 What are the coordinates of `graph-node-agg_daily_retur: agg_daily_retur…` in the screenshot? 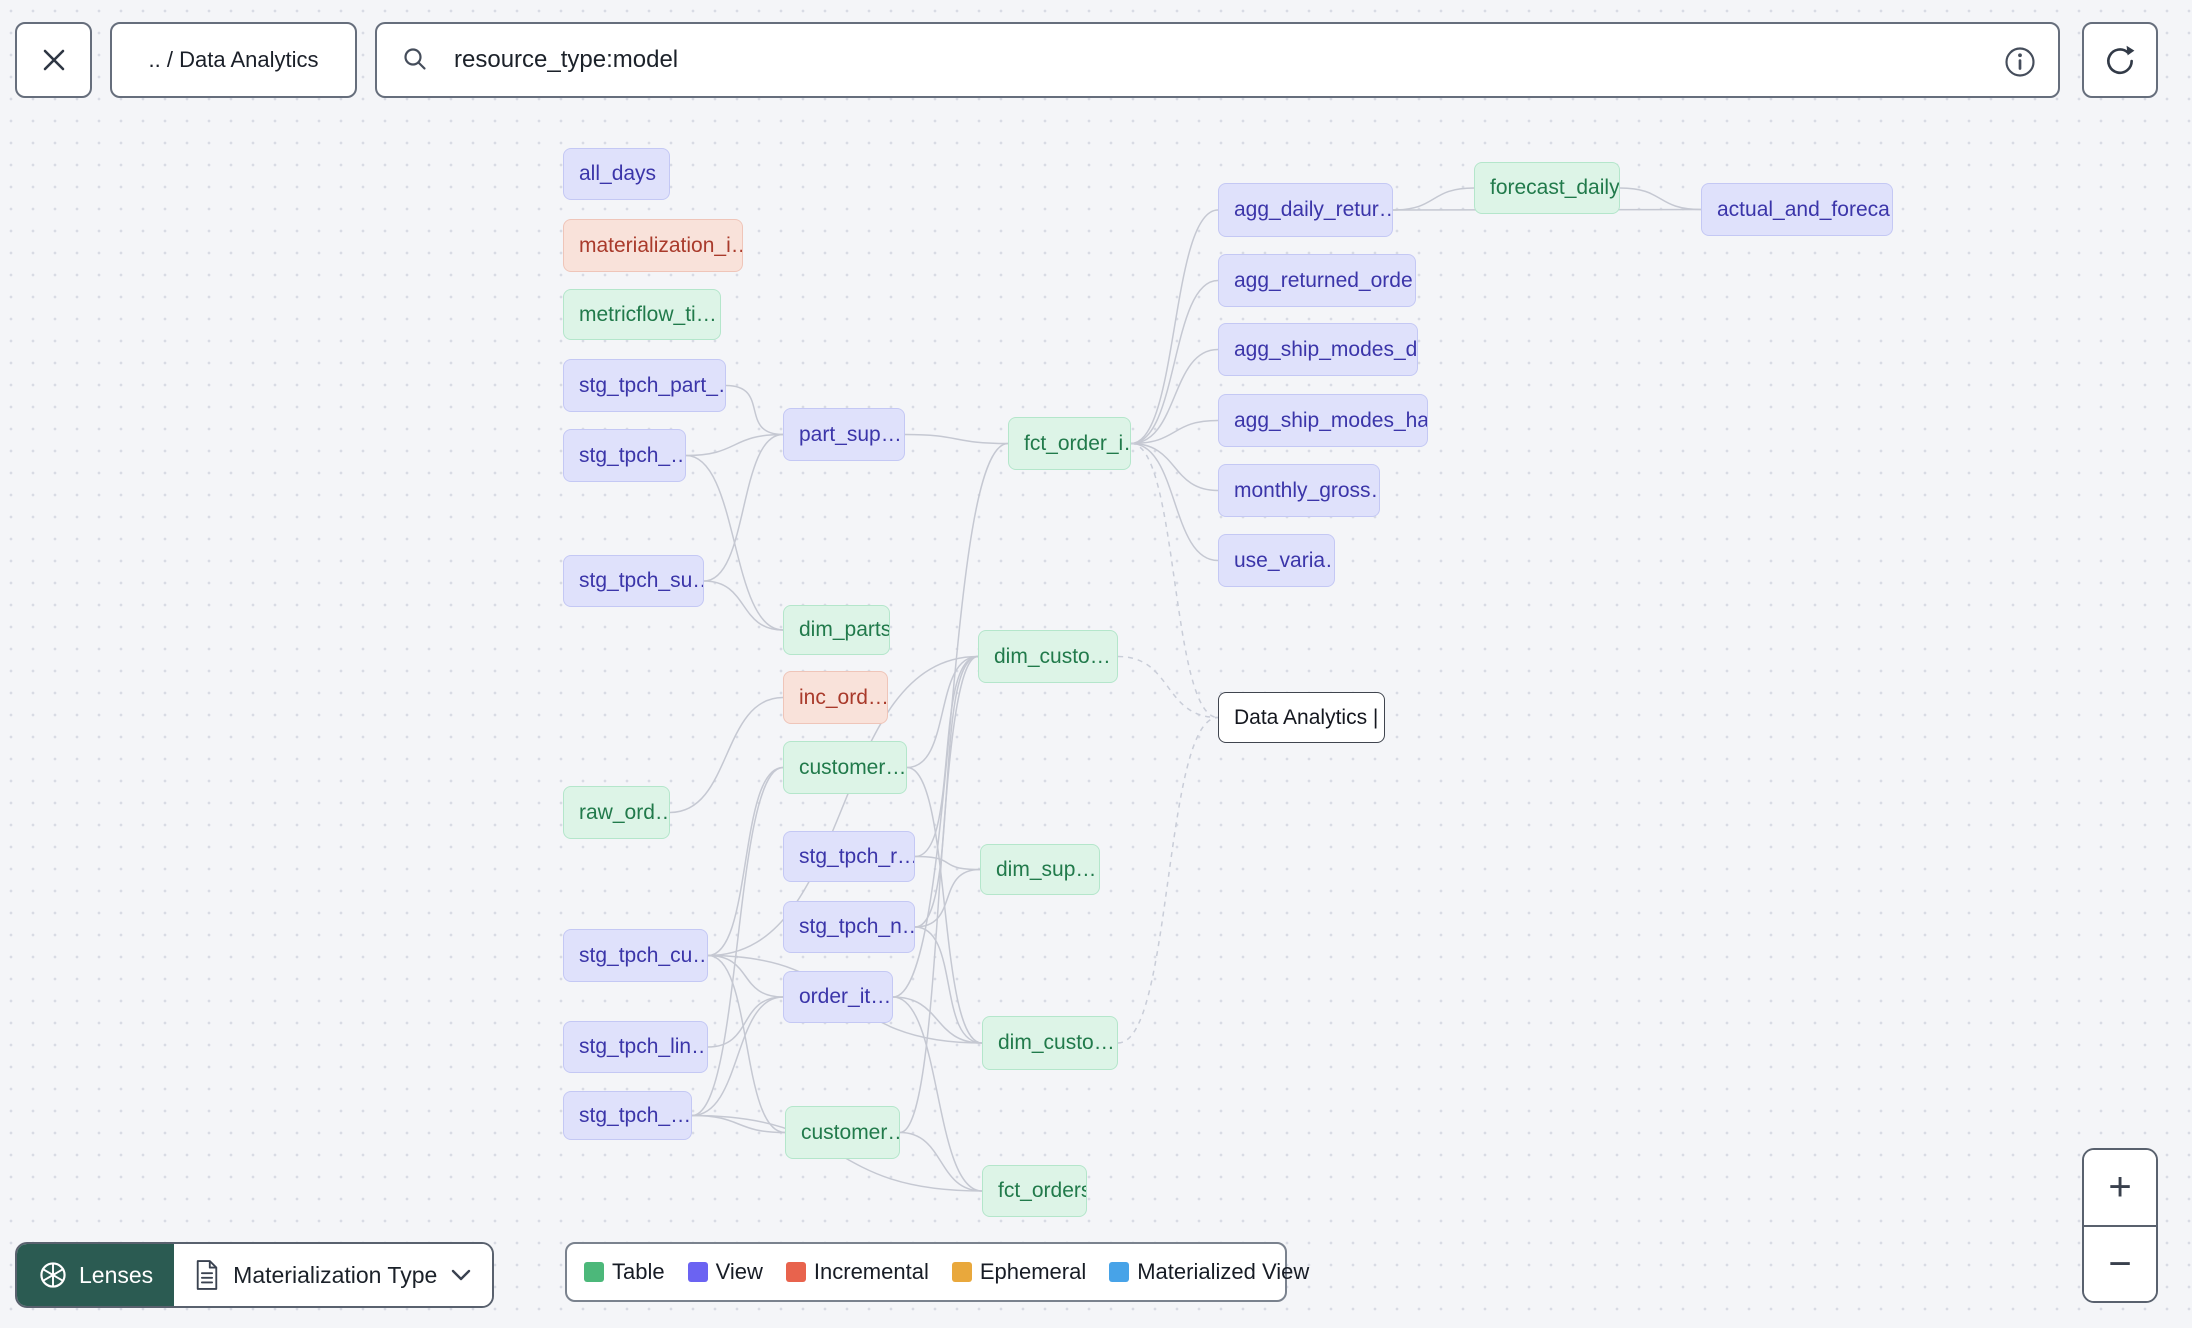 It's located at (1305, 210).